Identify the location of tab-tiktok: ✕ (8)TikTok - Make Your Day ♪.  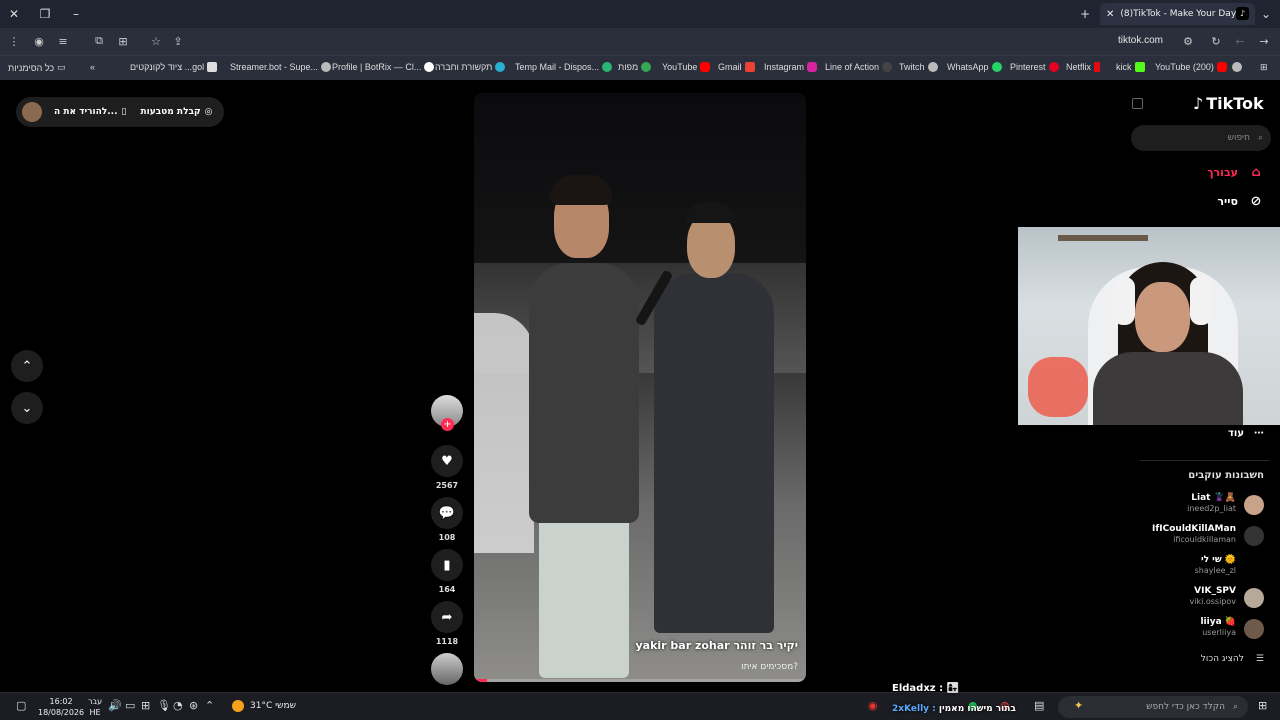
(1177, 14).